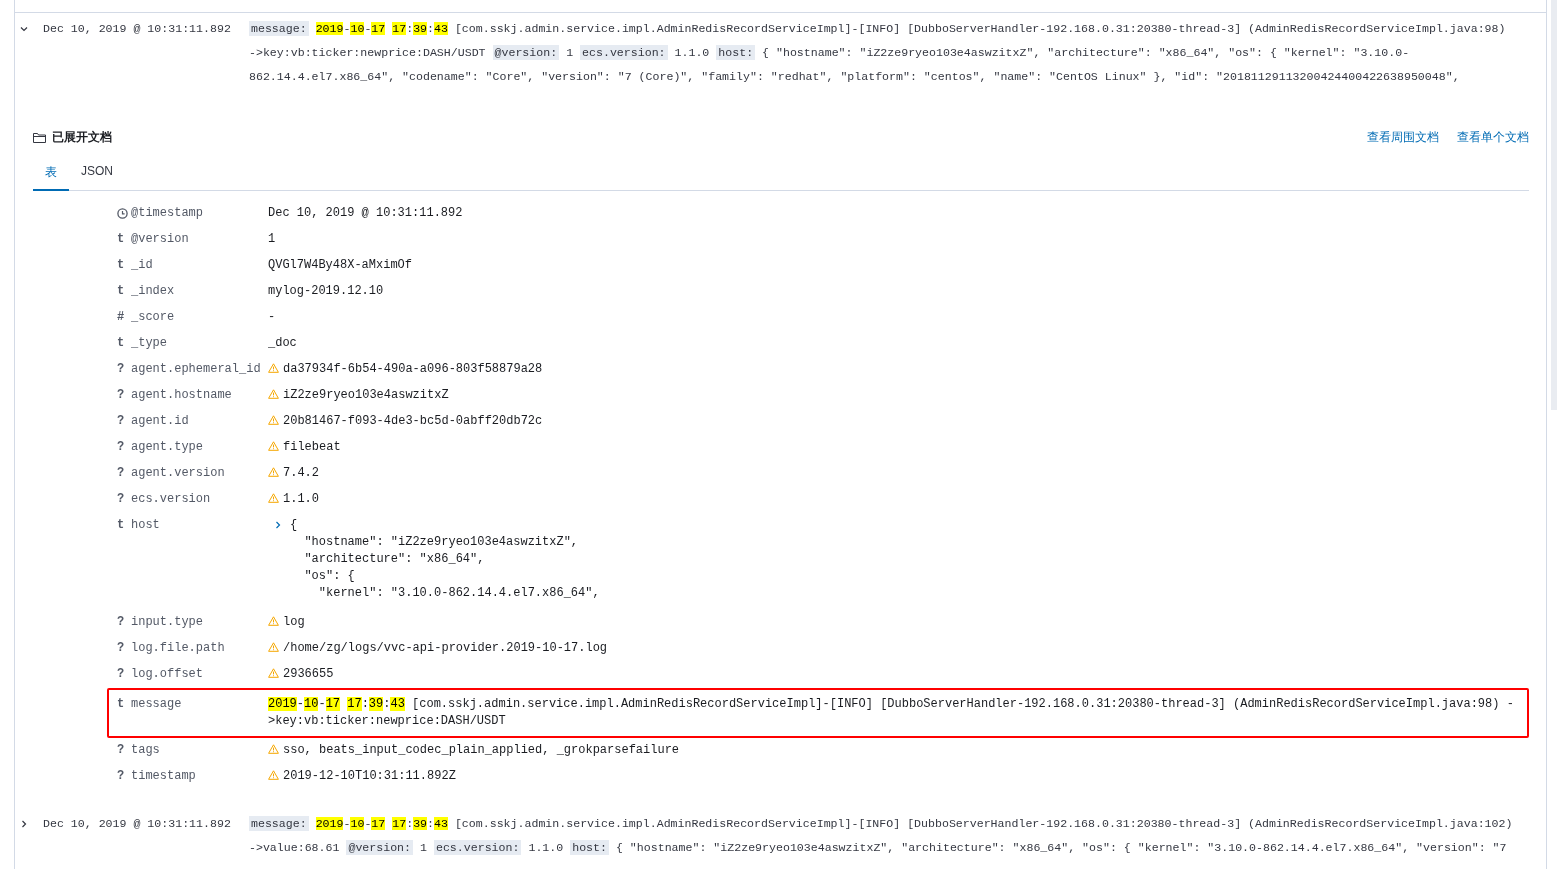 This screenshot has width=1557, height=869. What do you see at coordinates (980, 28) in the screenshot?
I see `log-text: [com.sskj.admin.service.impl.AdminRedisRecordServiceImpl]-[INFO] [DubboServerHandler-192.168.0.31:20380-thread-3] (AdminRedisRecordServiceImpl.java:98)` at bounding box center [980, 28].